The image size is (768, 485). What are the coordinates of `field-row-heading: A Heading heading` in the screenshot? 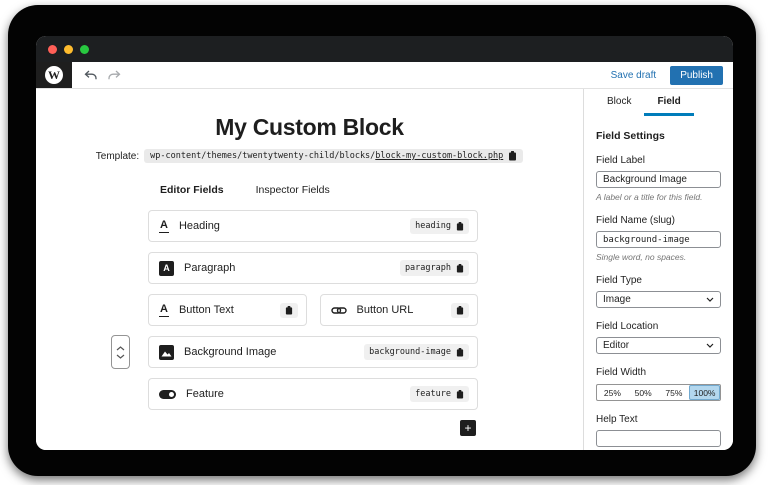 It's located at (313, 226).